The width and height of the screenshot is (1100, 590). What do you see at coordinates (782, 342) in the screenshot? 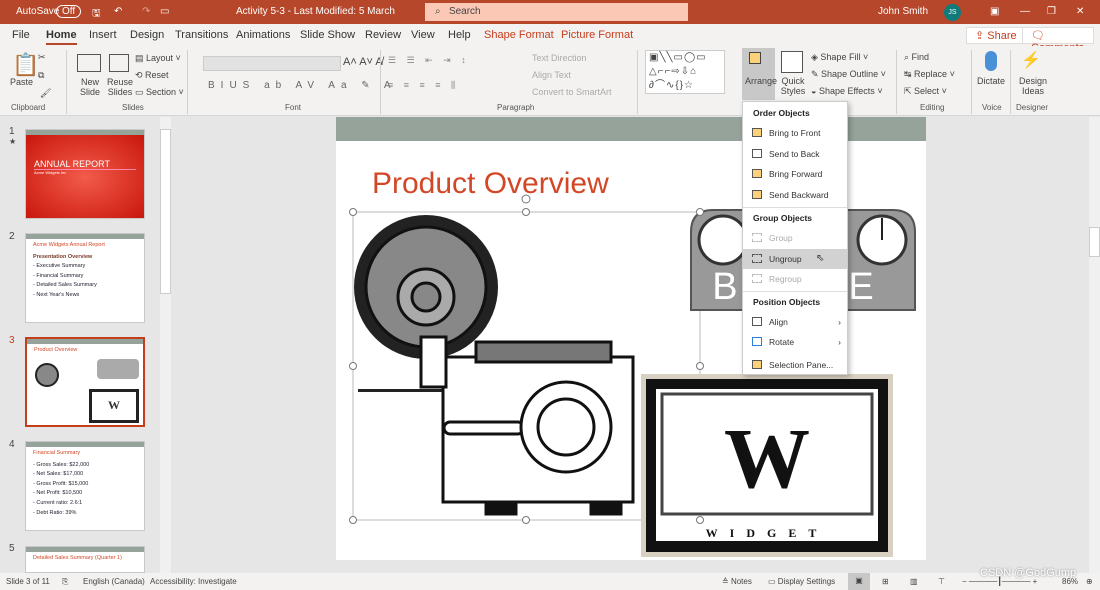
I see `menu-label: Rotate` at bounding box center [782, 342].